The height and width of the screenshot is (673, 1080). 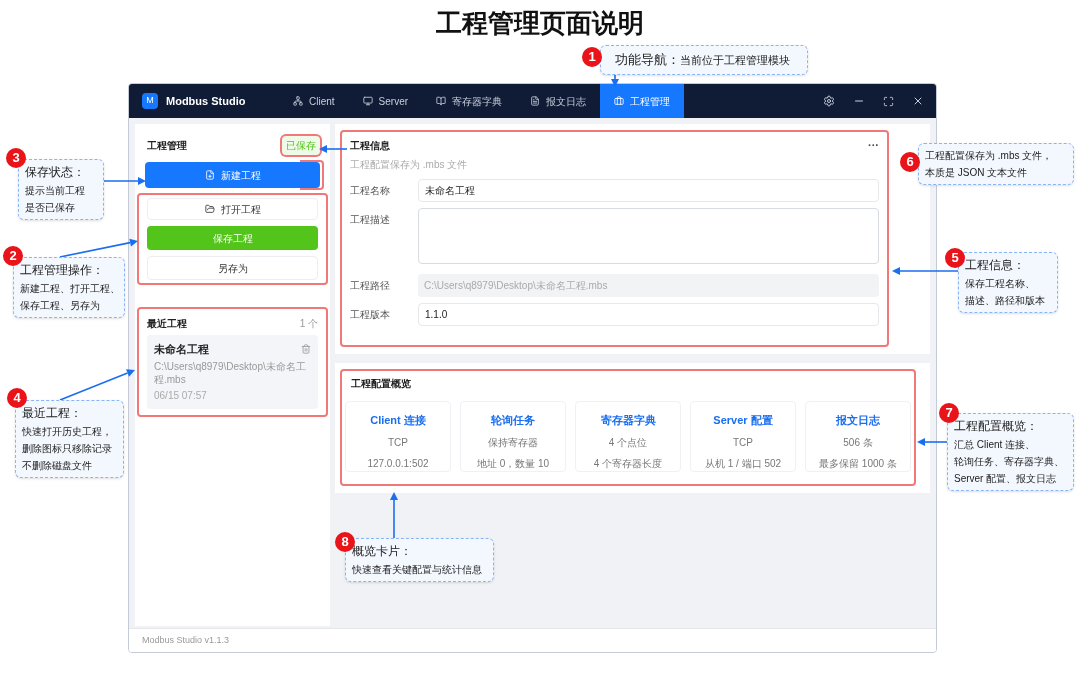 I want to click on callout-text: 删除图标只移除记录, so click(x=67, y=449).